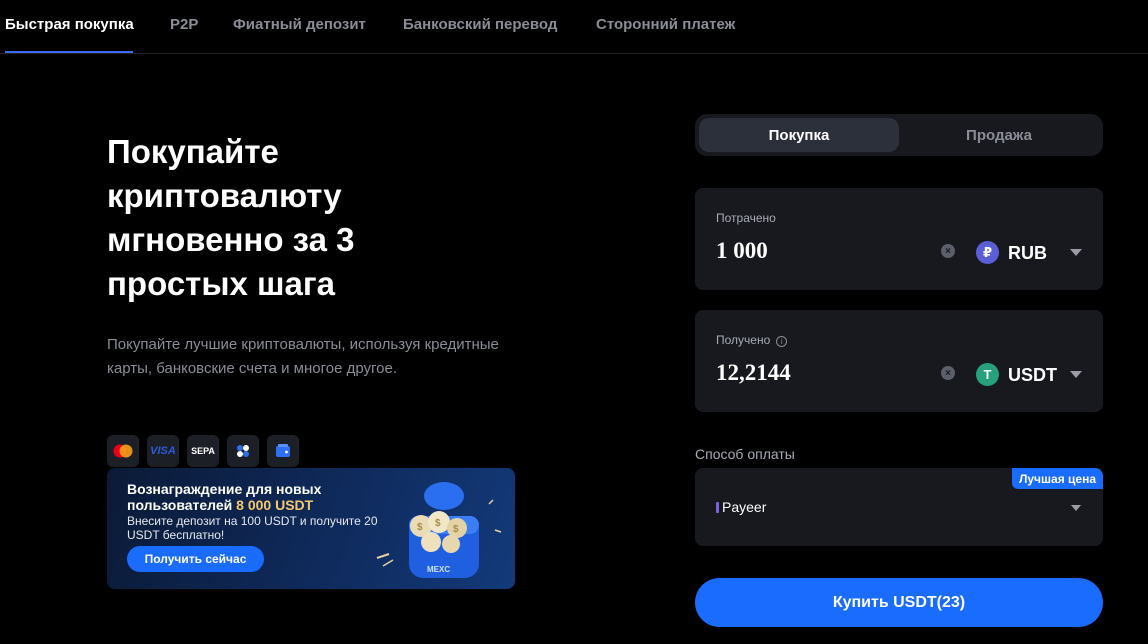 This screenshot has width=1148, height=644. I want to click on tab-fiat-deposit: Фиатный депозит, so click(299, 24).